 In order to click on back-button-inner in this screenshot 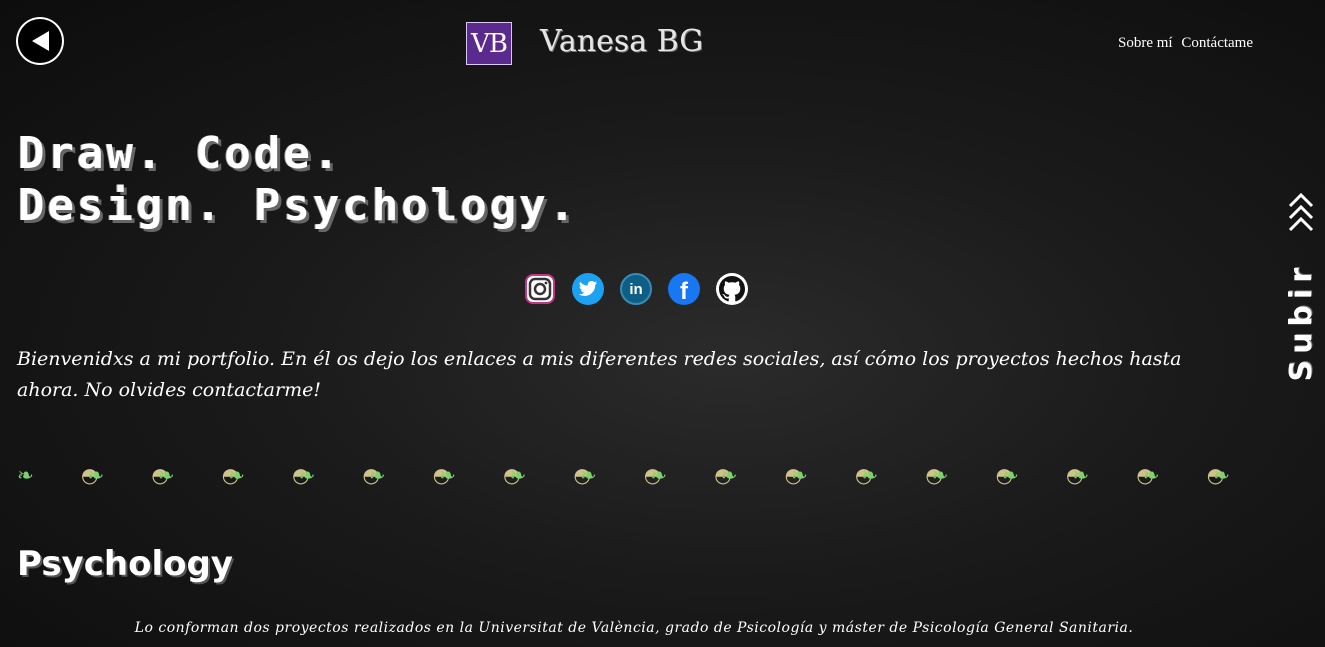, I will do `click(40, 41)`.